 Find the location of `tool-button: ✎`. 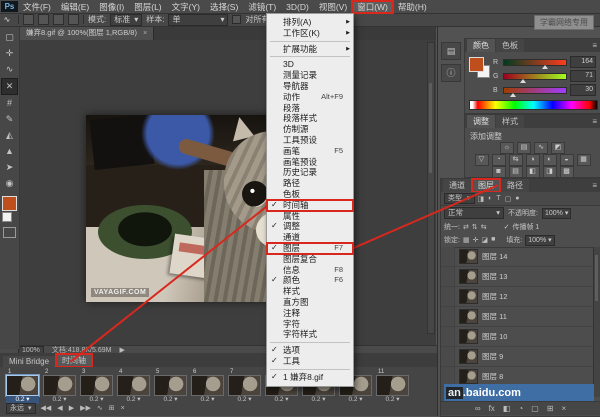

tool-button: ✎ is located at coordinates (9, 119).